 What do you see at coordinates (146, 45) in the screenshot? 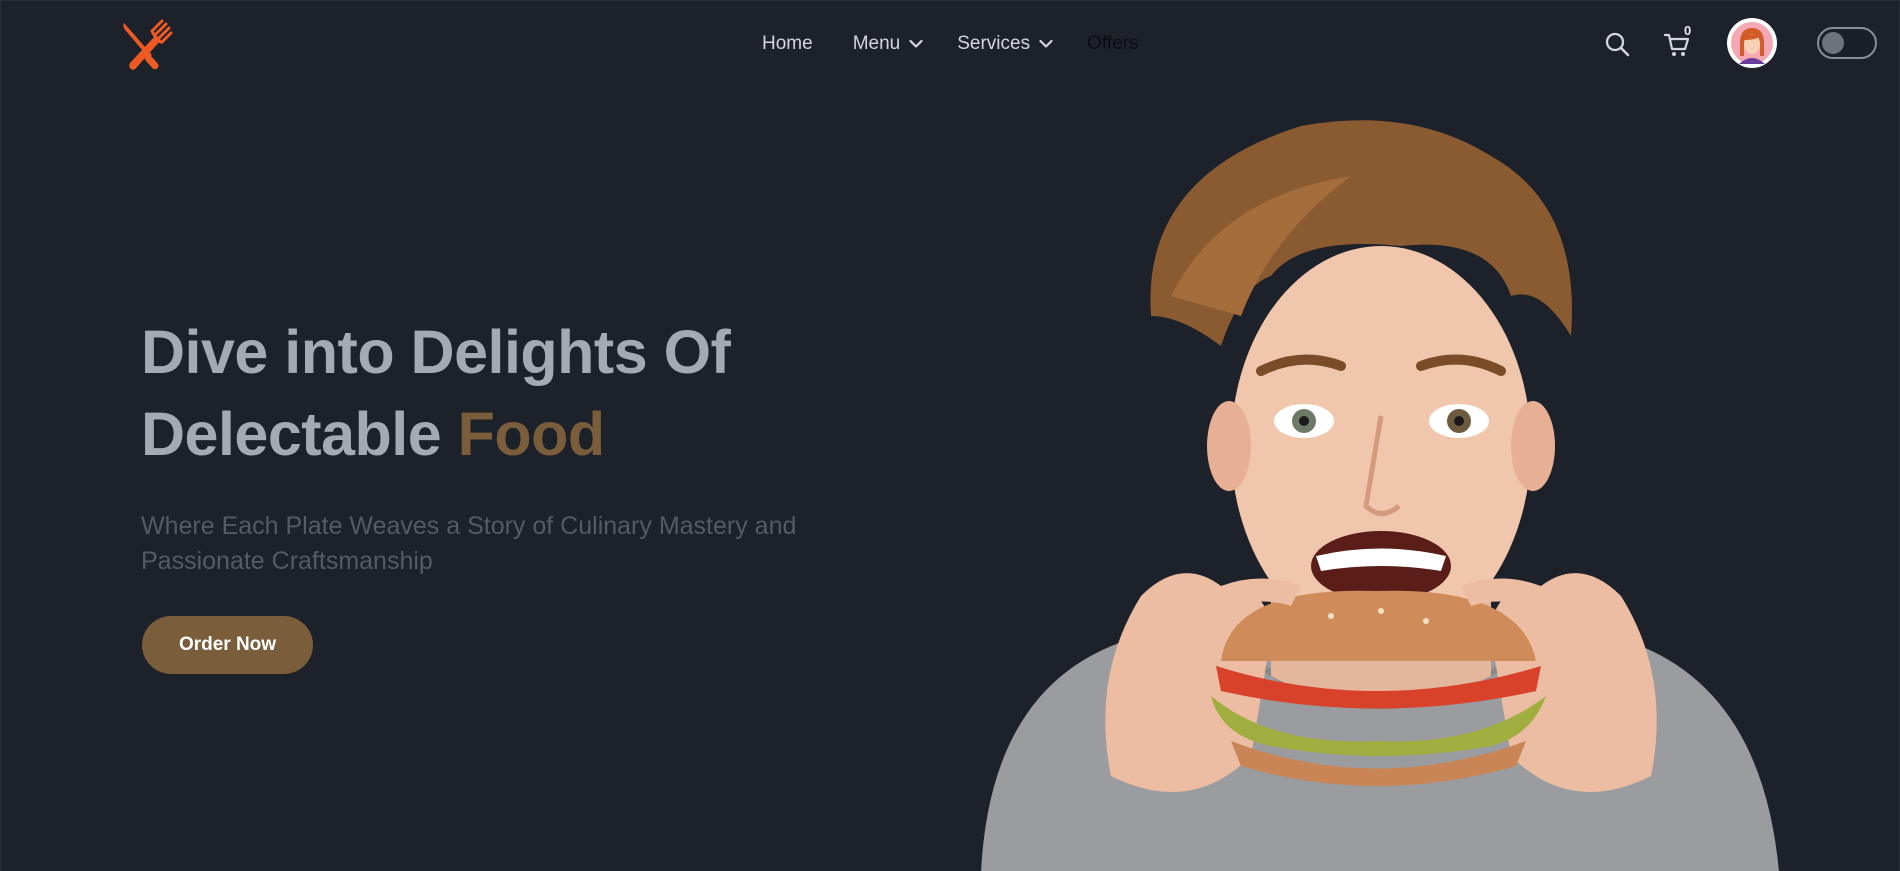
I see `fork-knife-logo-icon` at bounding box center [146, 45].